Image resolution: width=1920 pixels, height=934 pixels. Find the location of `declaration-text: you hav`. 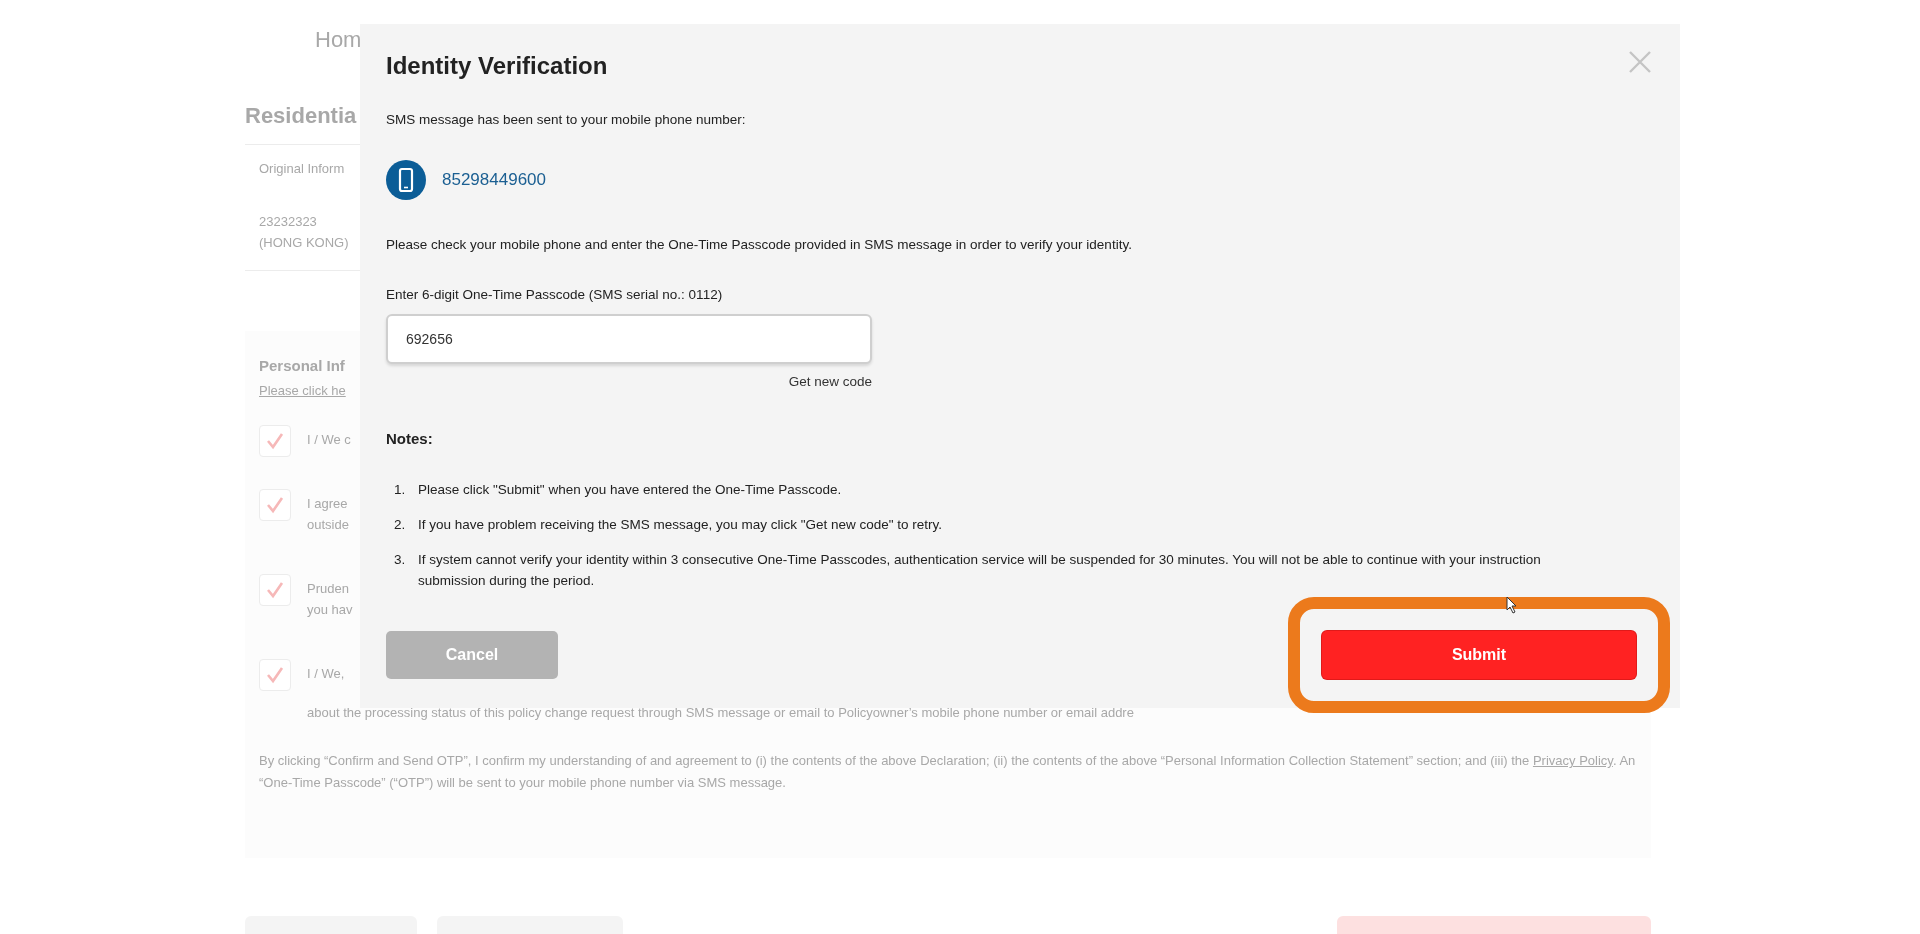

declaration-text: you hav is located at coordinates (330, 610).